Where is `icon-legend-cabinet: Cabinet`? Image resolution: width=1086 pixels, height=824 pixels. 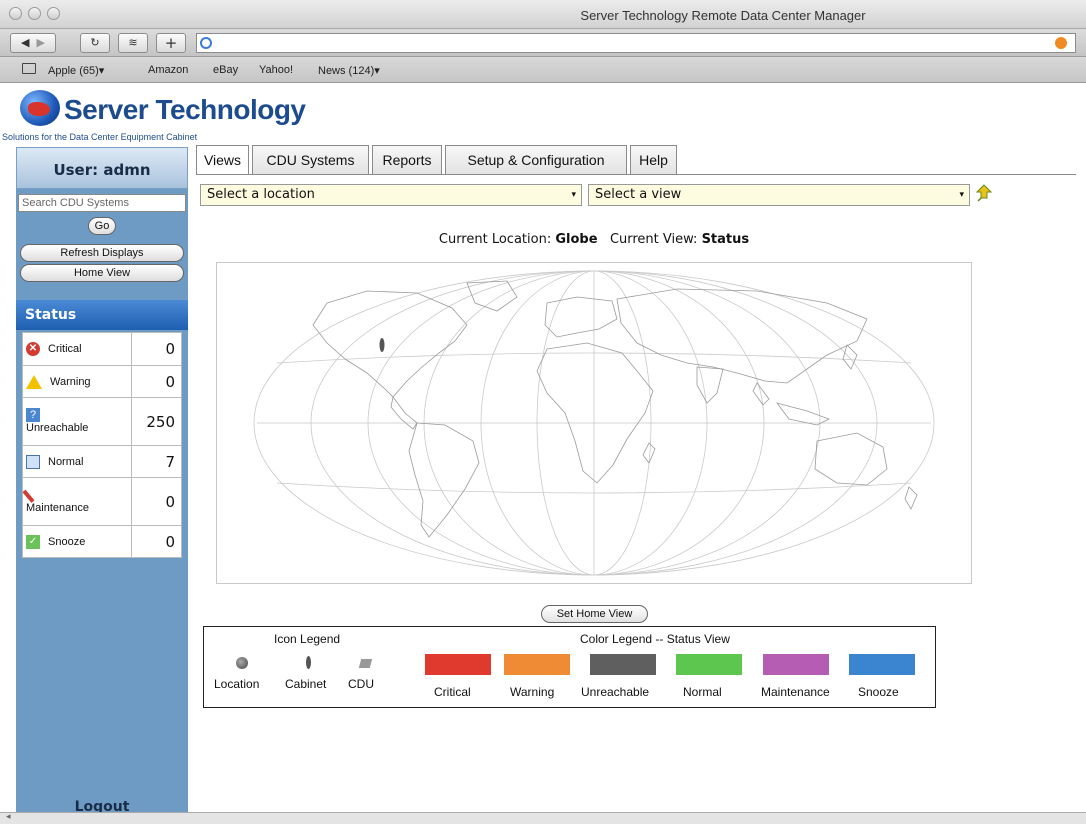 icon-legend-cabinet: Cabinet is located at coordinates (306, 684).